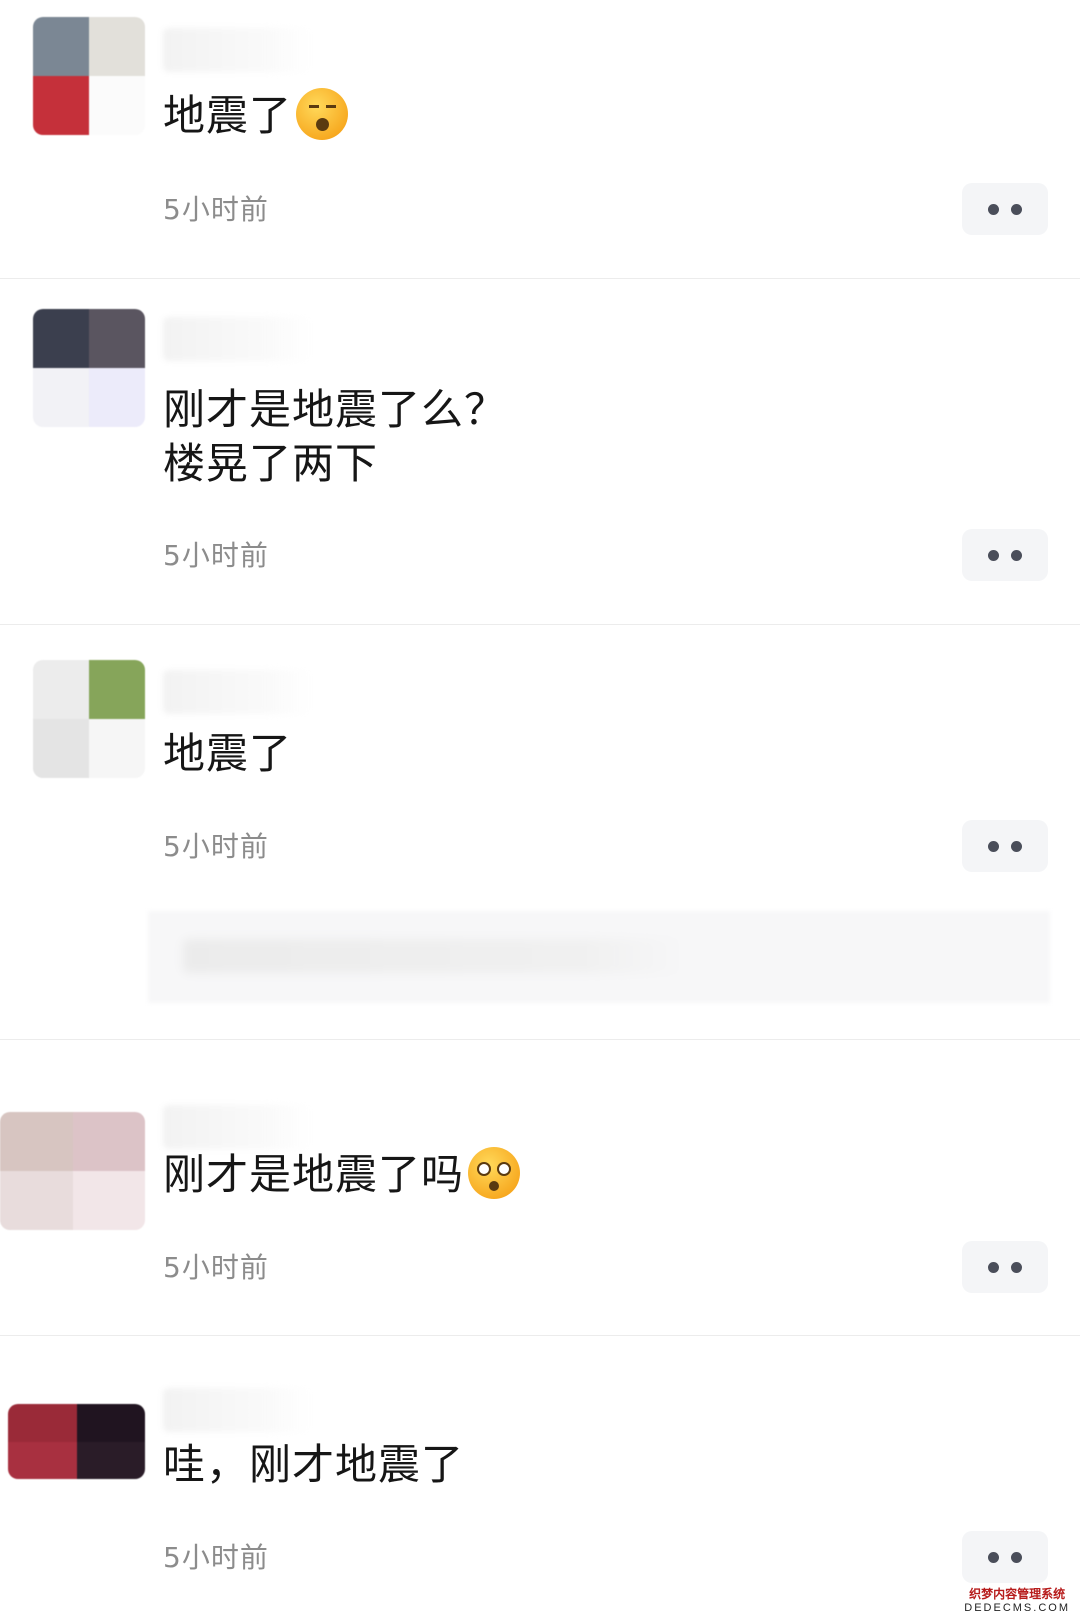 Image resolution: width=1080 pixels, height=1621 pixels. Describe the element at coordinates (342, 1174) in the screenshot. I see `comment-text: 刚才是地震了吗` at that location.